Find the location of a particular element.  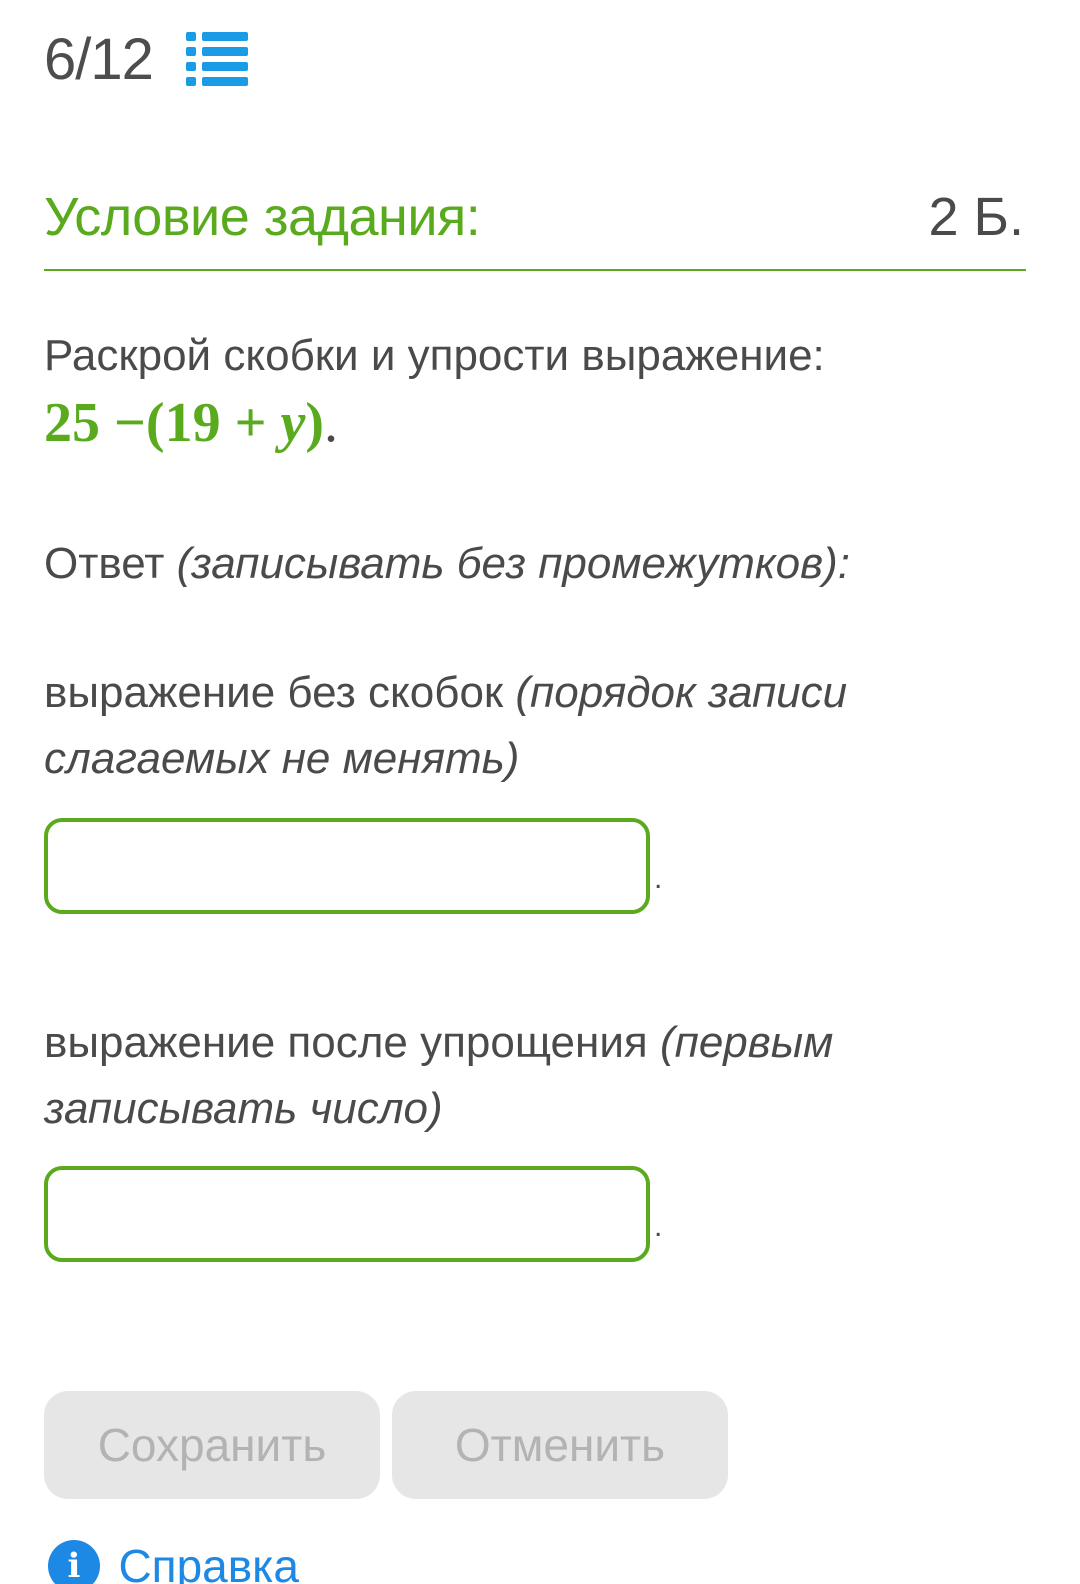

expr-plus: + is located at coordinates (250, 423).